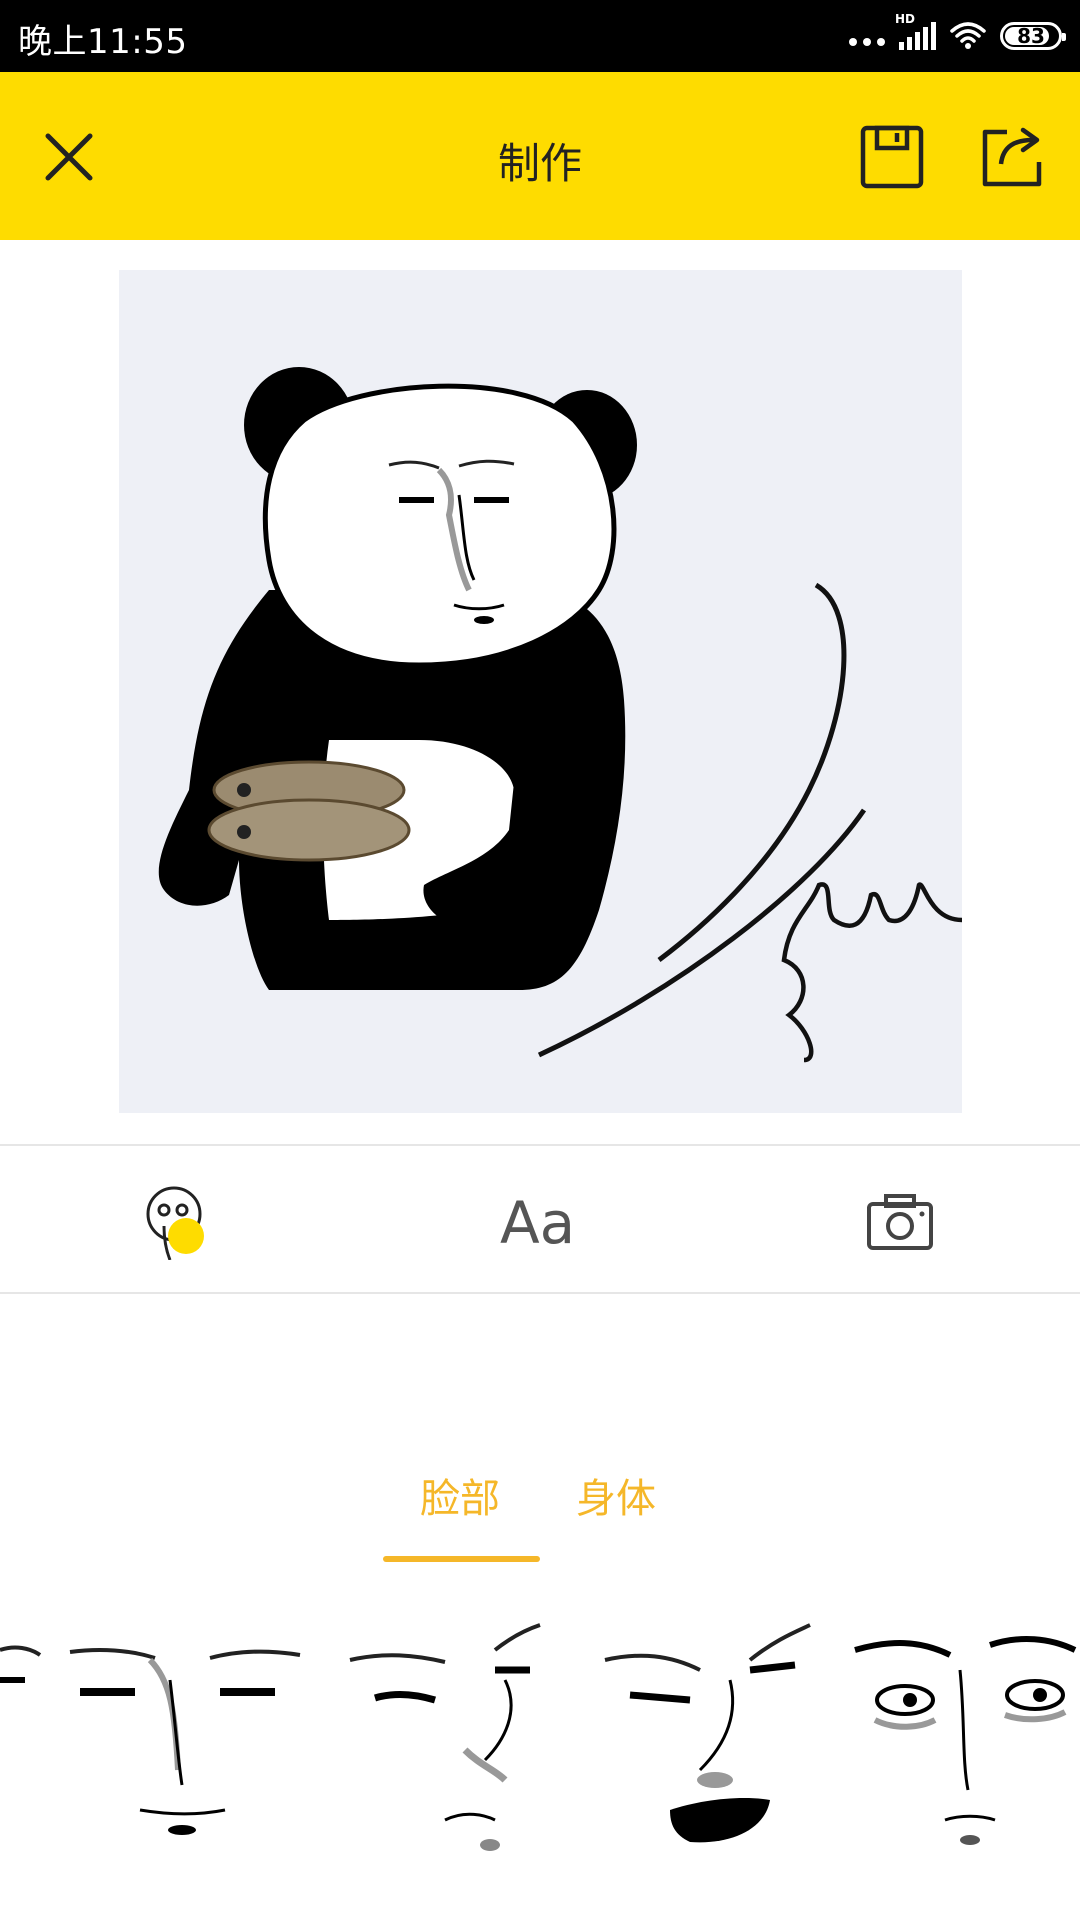 Image resolution: width=1080 pixels, height=1920 pixels. What do you see at coordinates (540, 156) in the screenshot?
I see `top-toolbar: 制作` at bounding box center [540, 156].